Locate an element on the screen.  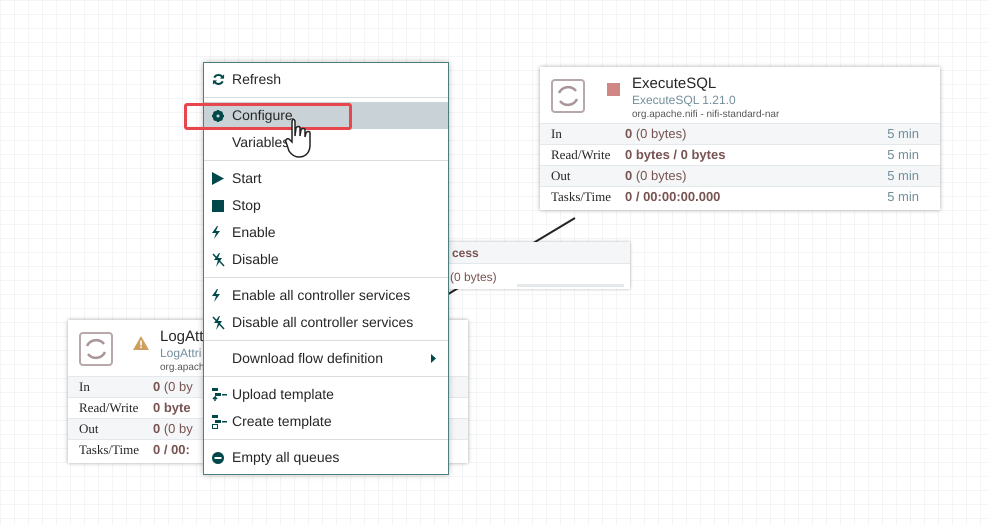
processor-bundle: org.apach is located at coordinates (182, 367).